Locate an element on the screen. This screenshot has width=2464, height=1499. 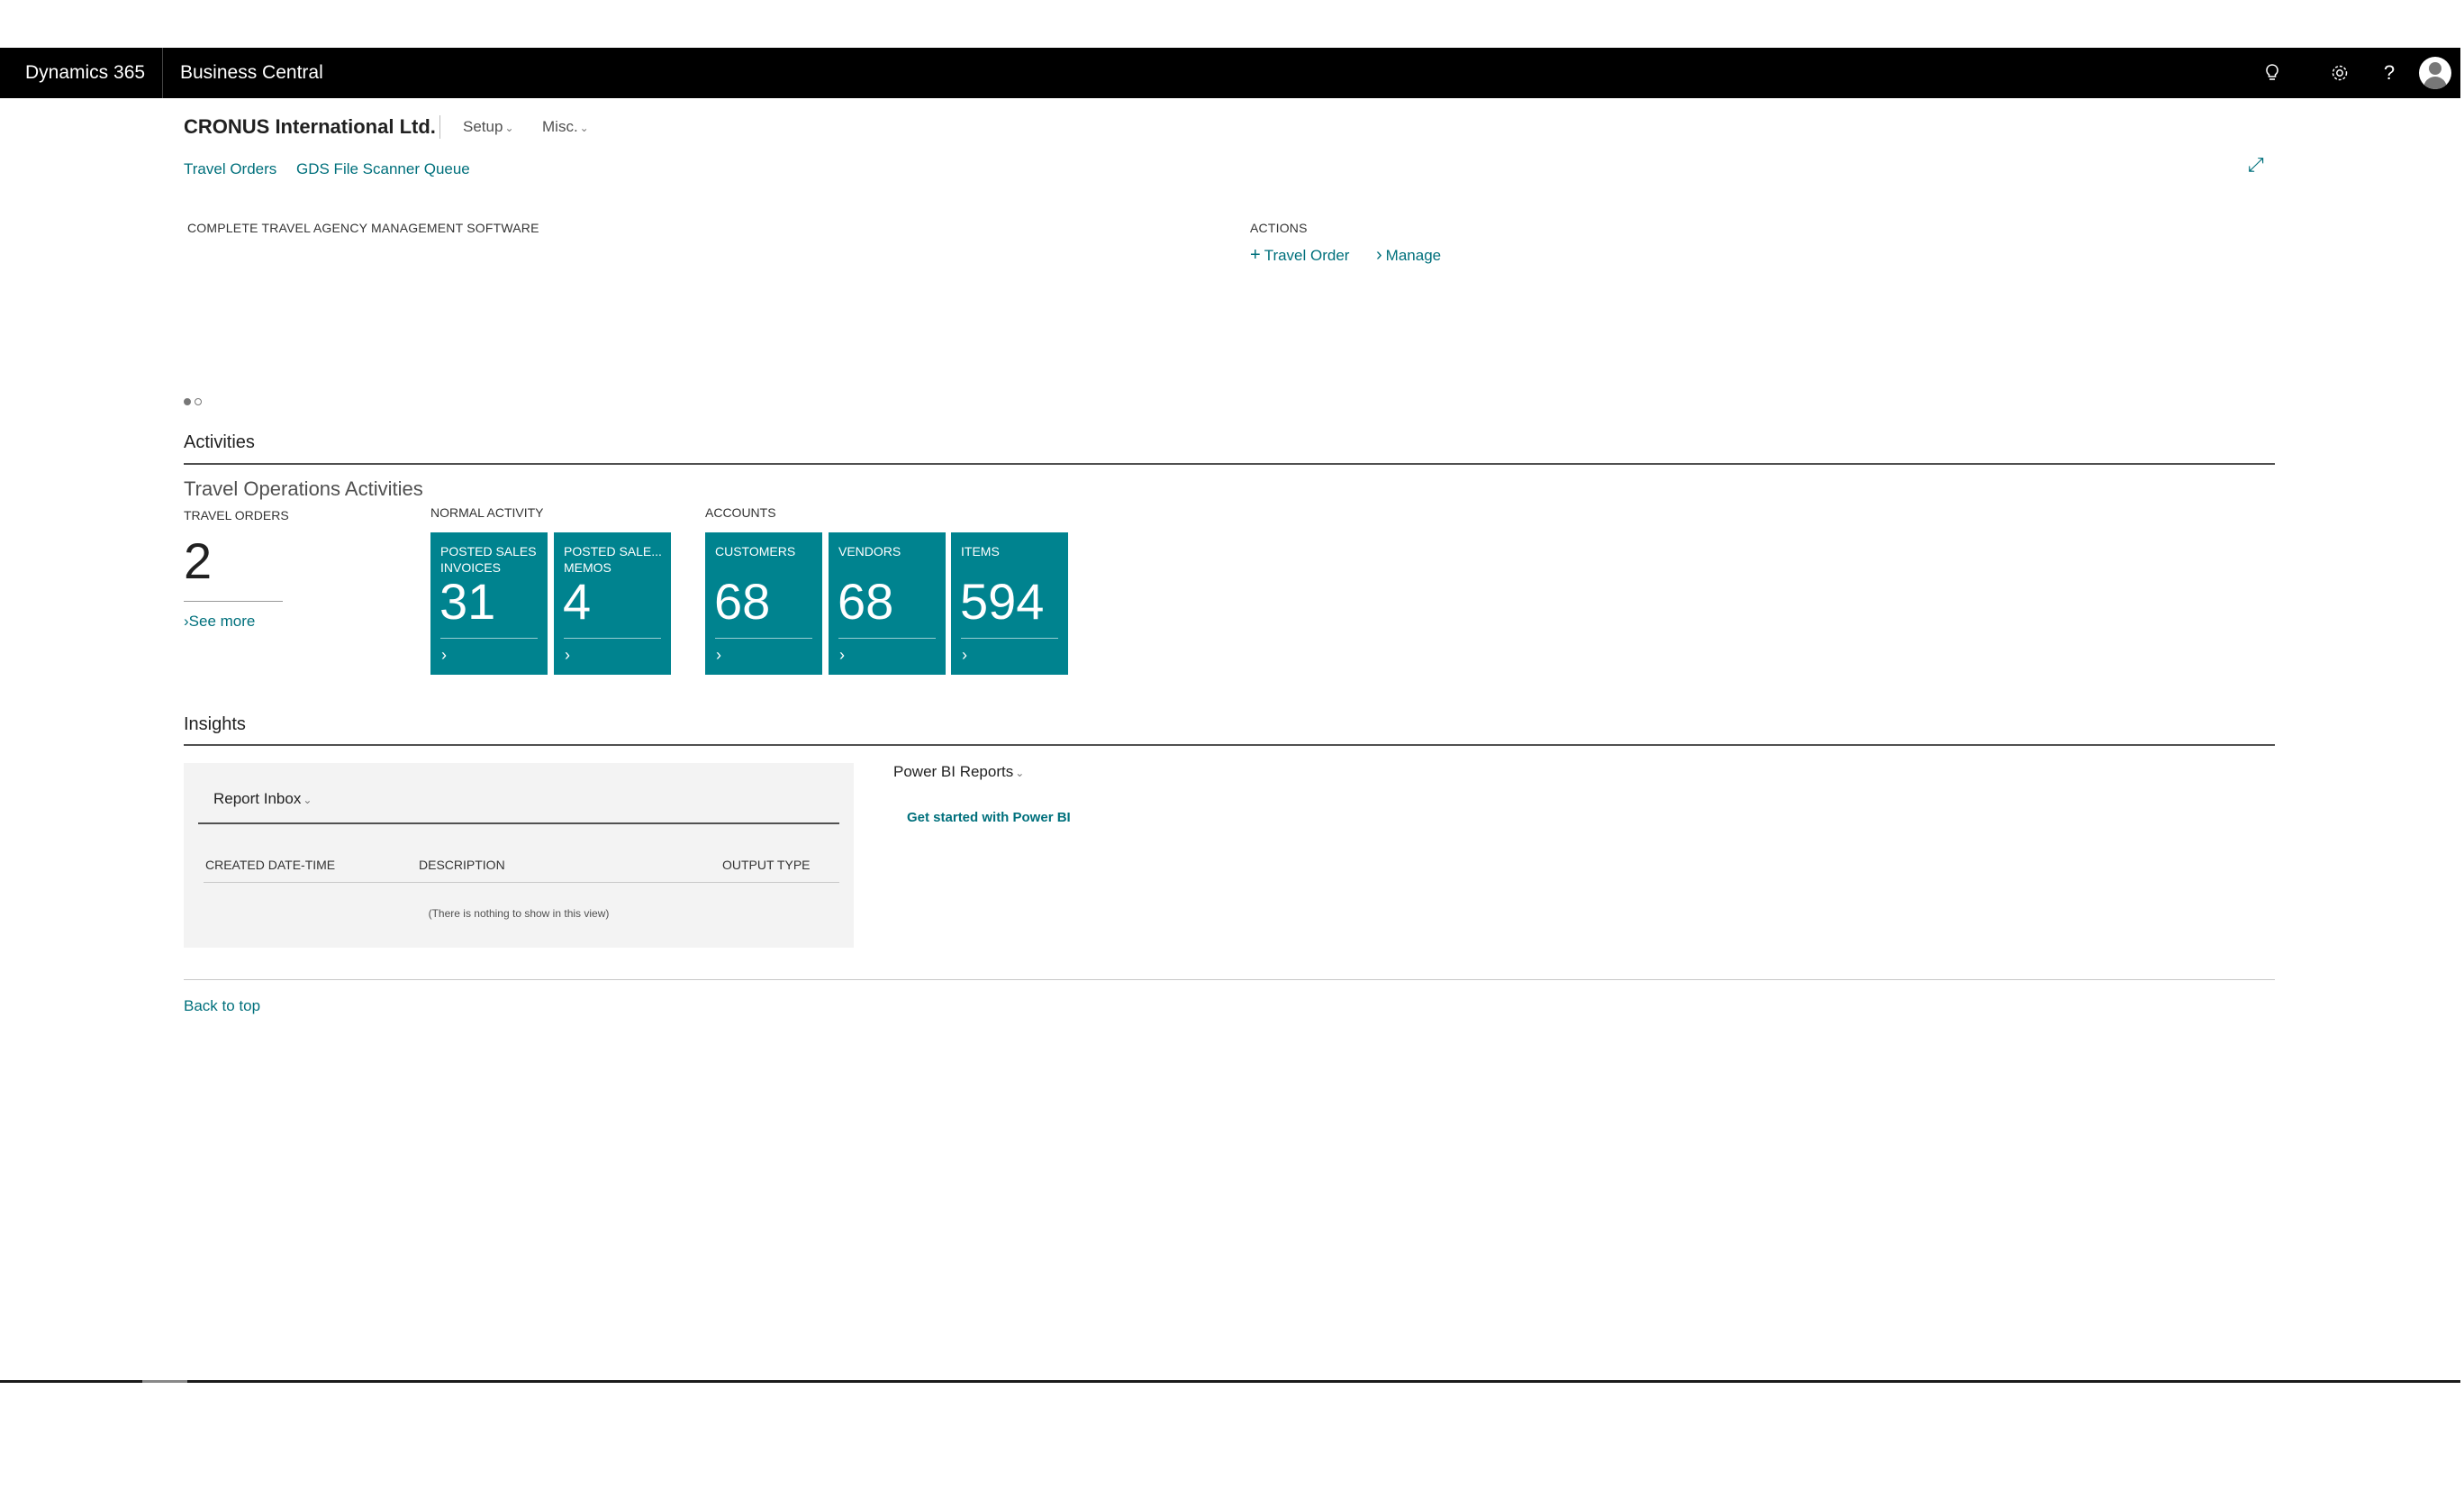
tile-value: 31 is located at coordinates (467, 601).